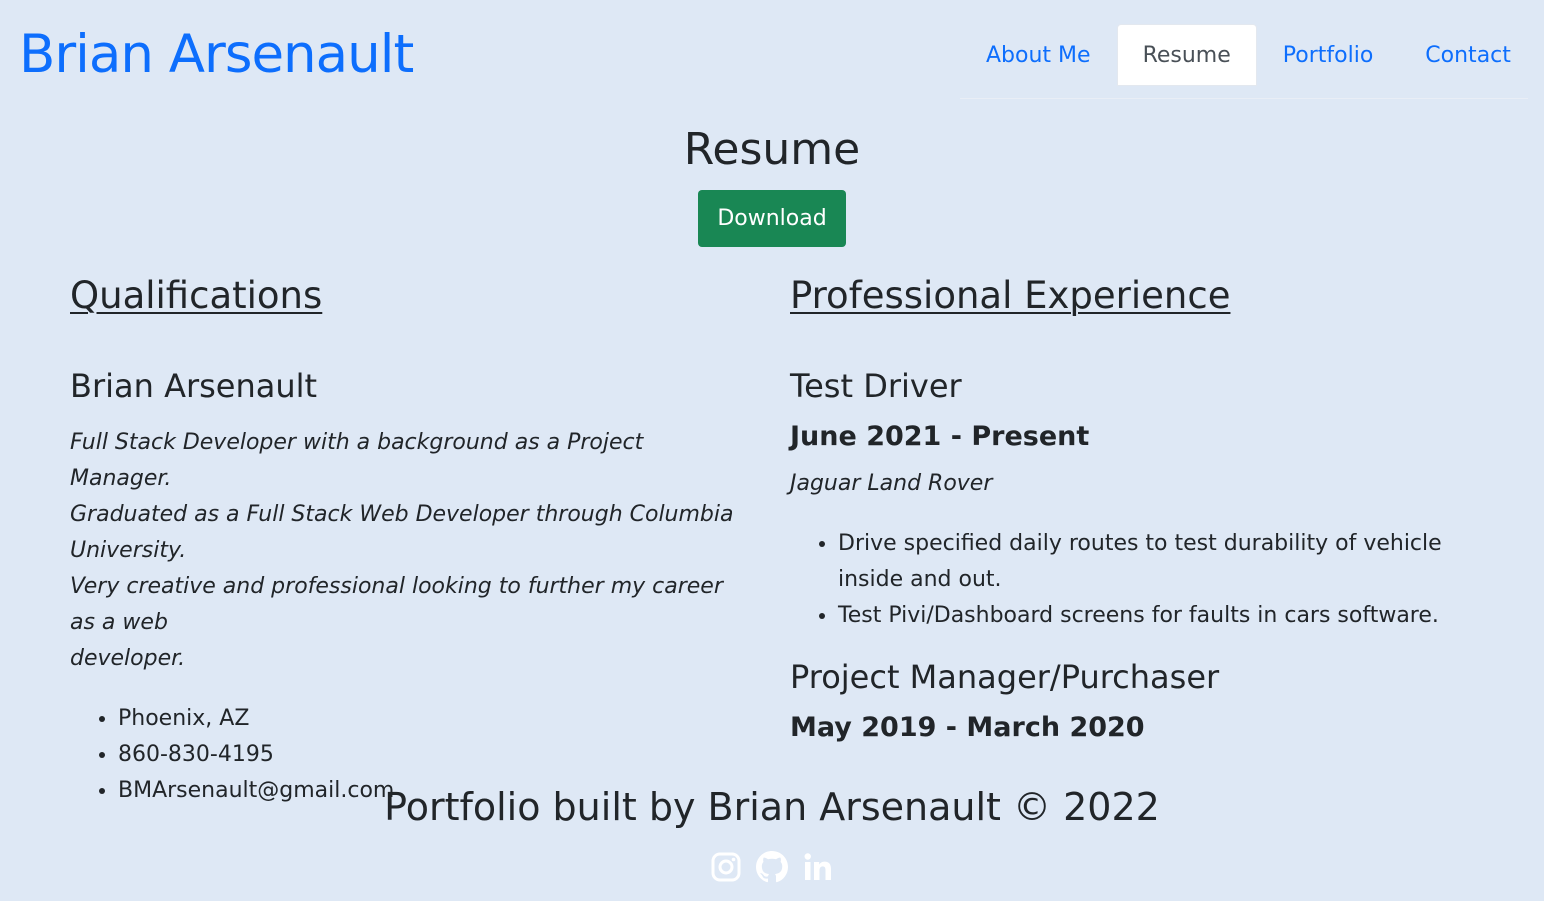  I want to click on job-company: Jaguar Land Rover, so click(891, 484).